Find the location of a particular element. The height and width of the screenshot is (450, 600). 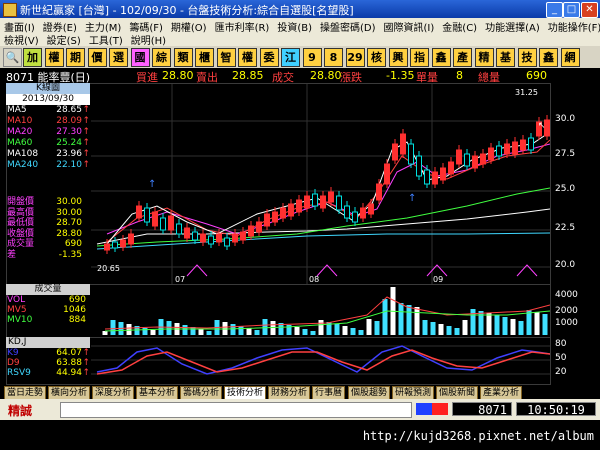

menu-item-secondary-2: 工具(T) is located at coordinates (106, 39).